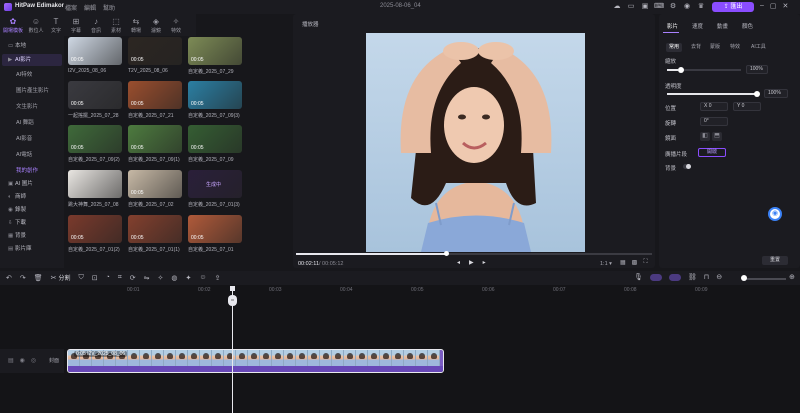  I want to click on chat-icon: ▭, so click(631, 7).